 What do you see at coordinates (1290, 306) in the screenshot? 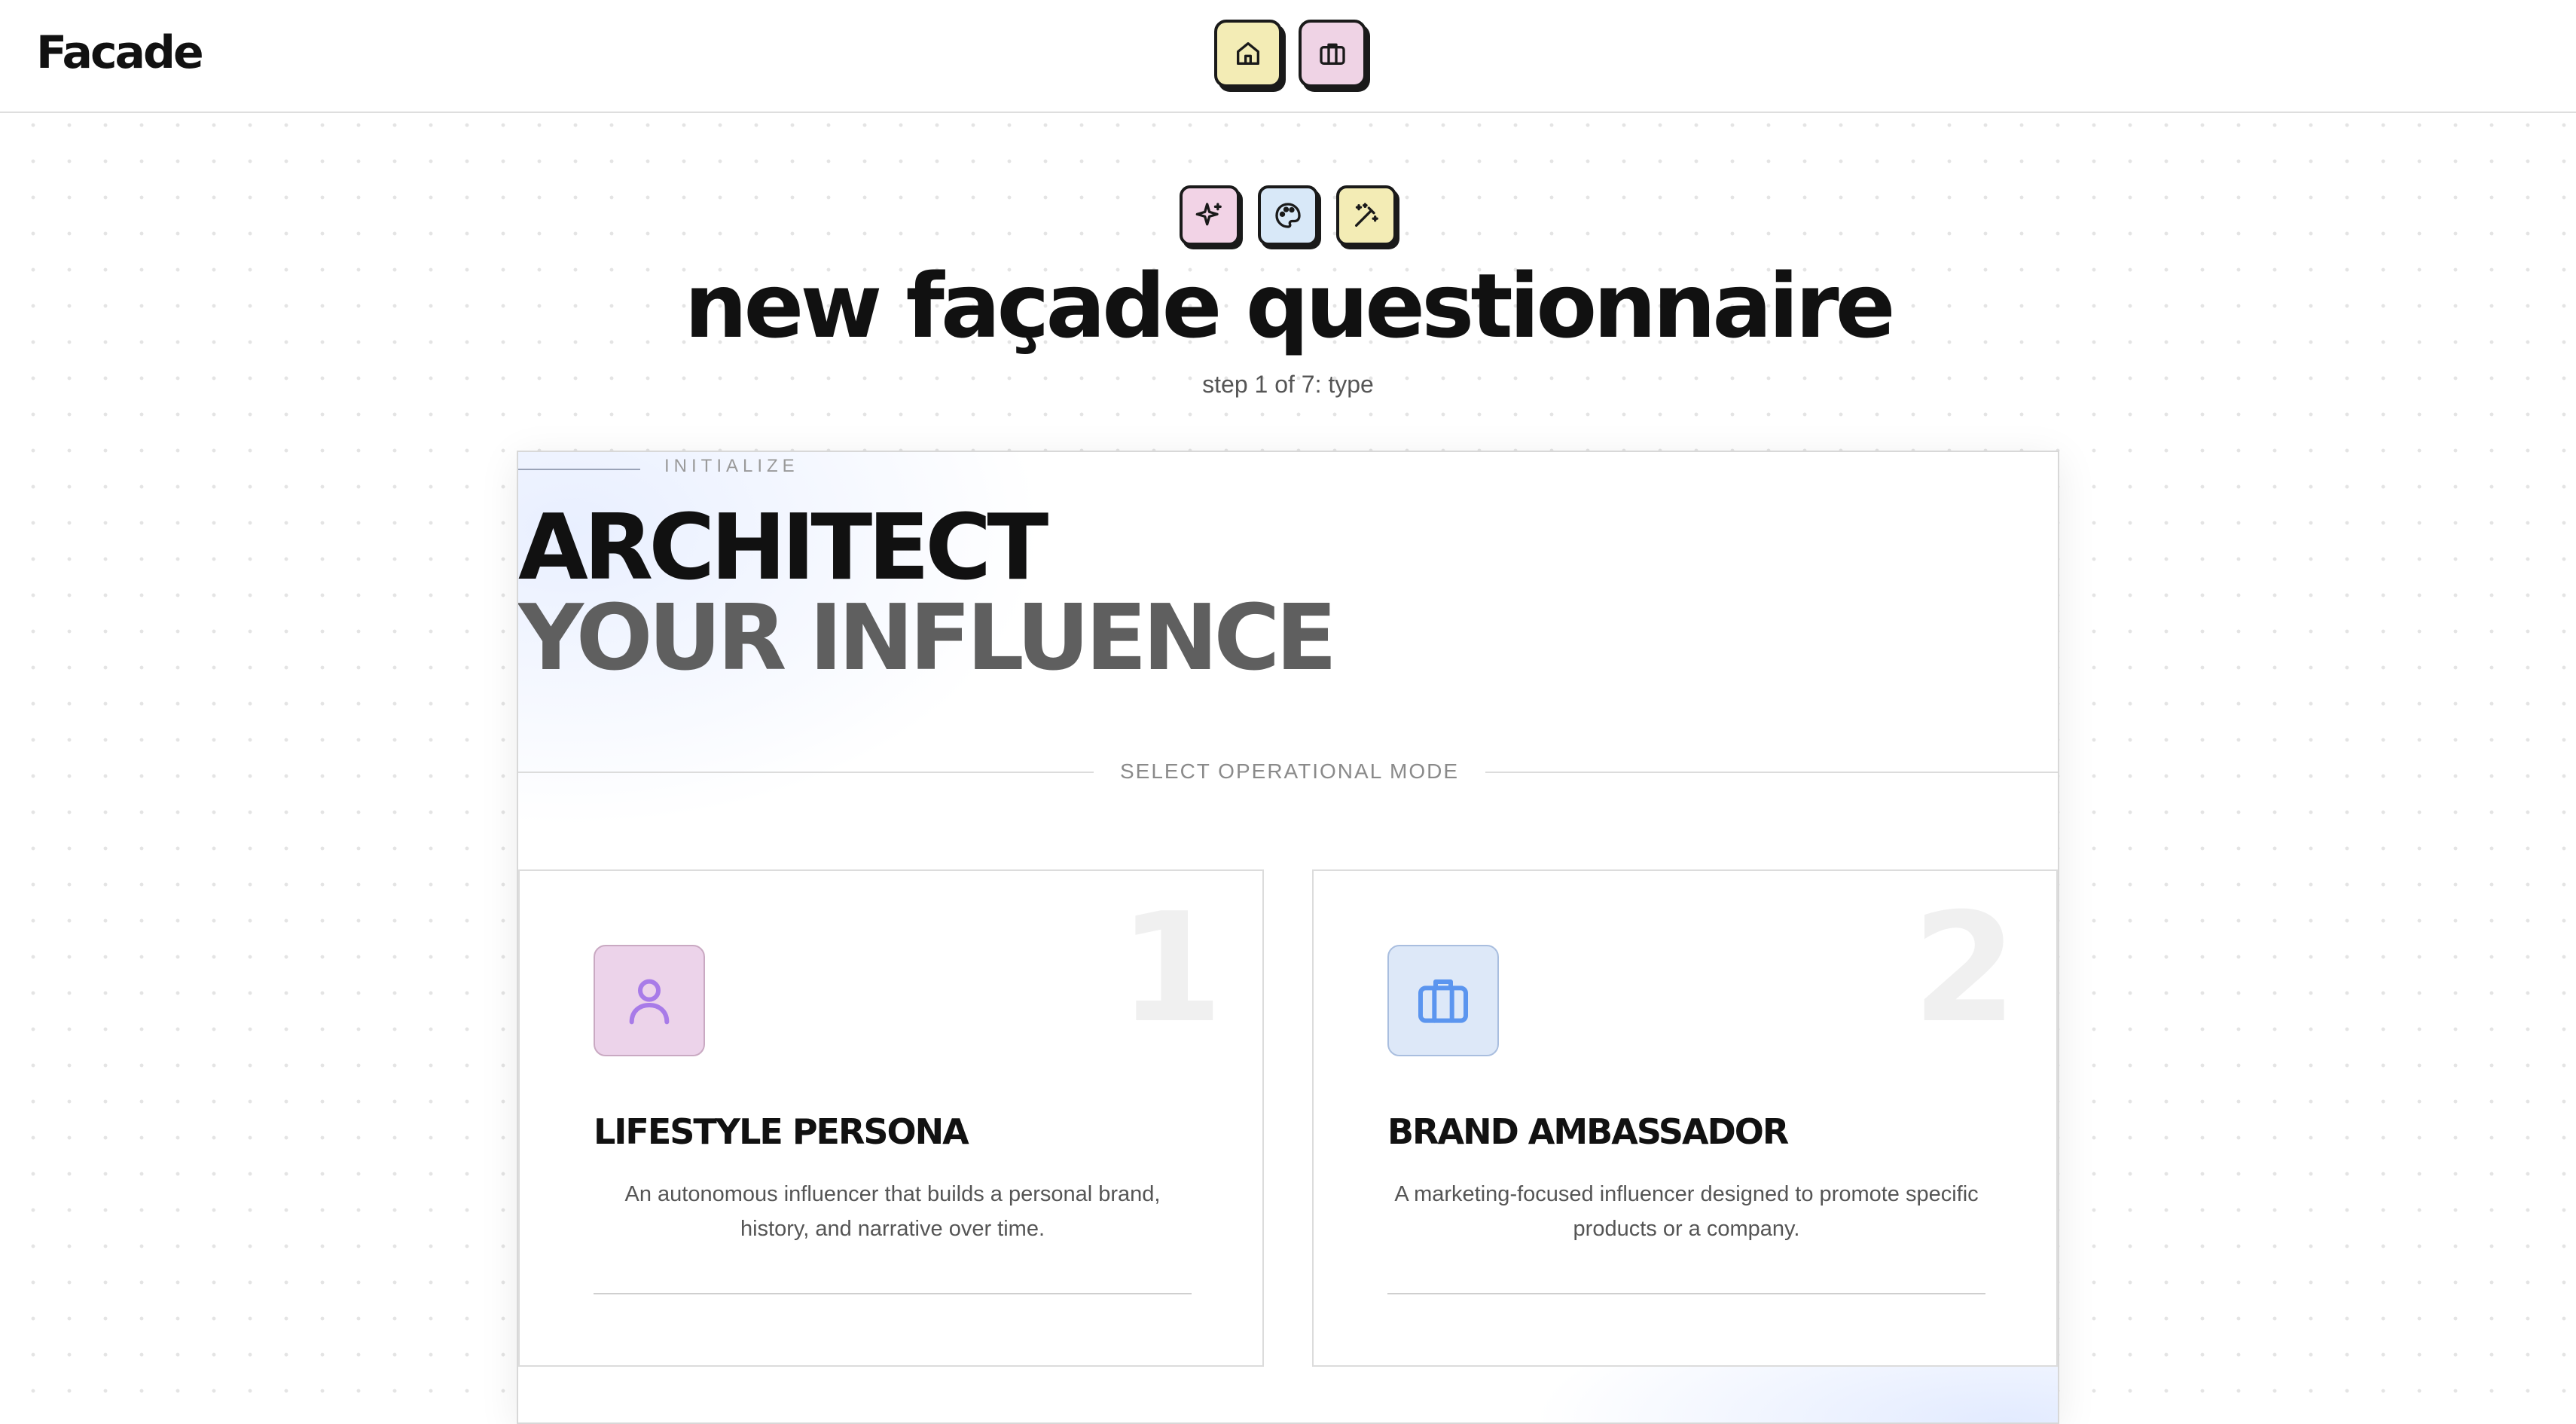
I see `page-title: new façade questionnaire` at bounding box center [1290, 306].